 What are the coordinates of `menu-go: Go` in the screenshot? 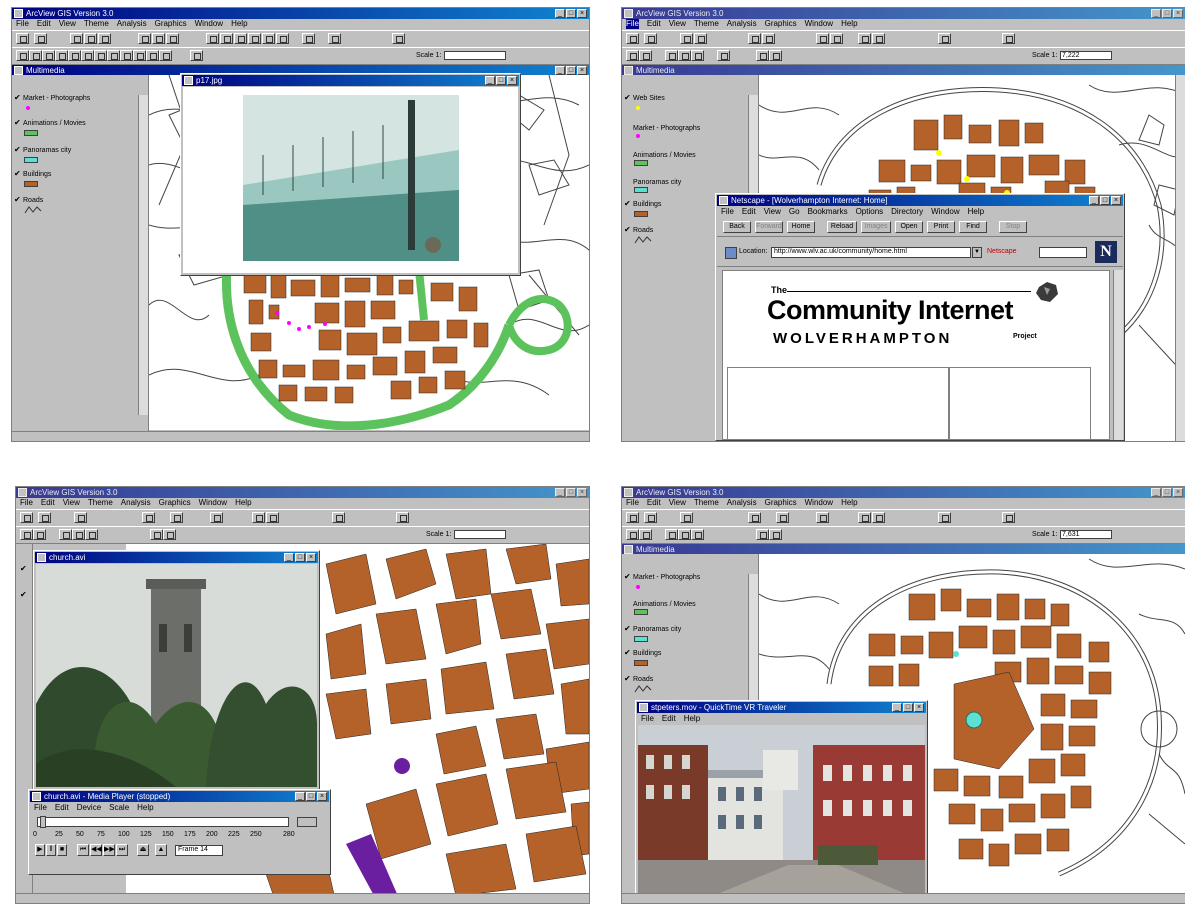 It's located at (794, 212).